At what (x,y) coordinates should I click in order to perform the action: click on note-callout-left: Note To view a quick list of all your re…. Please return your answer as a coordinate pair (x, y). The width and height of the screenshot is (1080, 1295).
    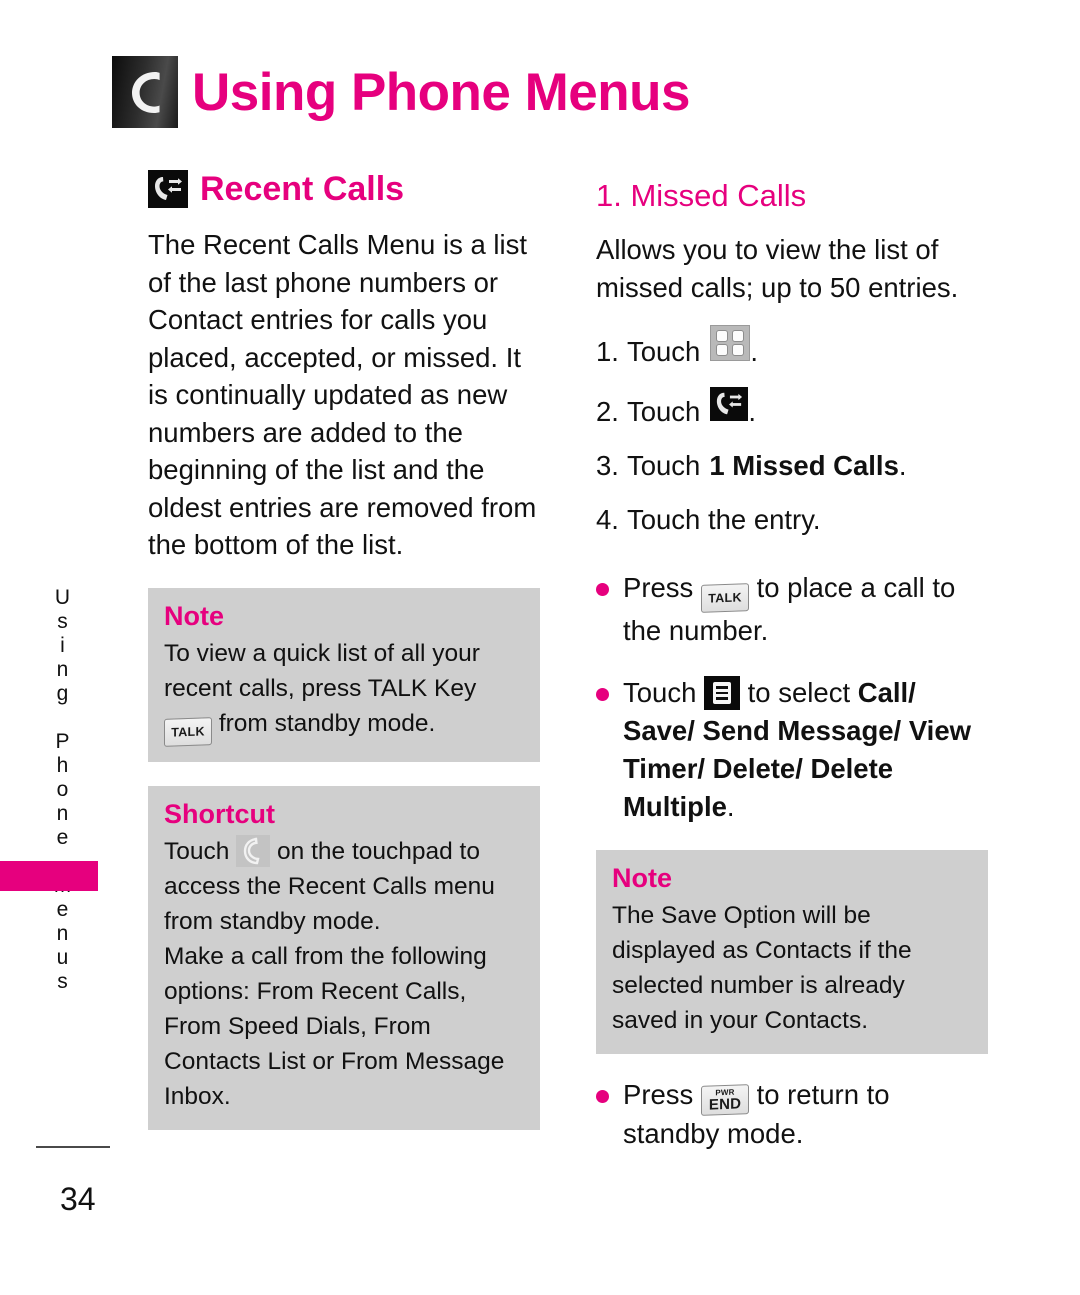
    Looking at the image, I should click on (344, 674).